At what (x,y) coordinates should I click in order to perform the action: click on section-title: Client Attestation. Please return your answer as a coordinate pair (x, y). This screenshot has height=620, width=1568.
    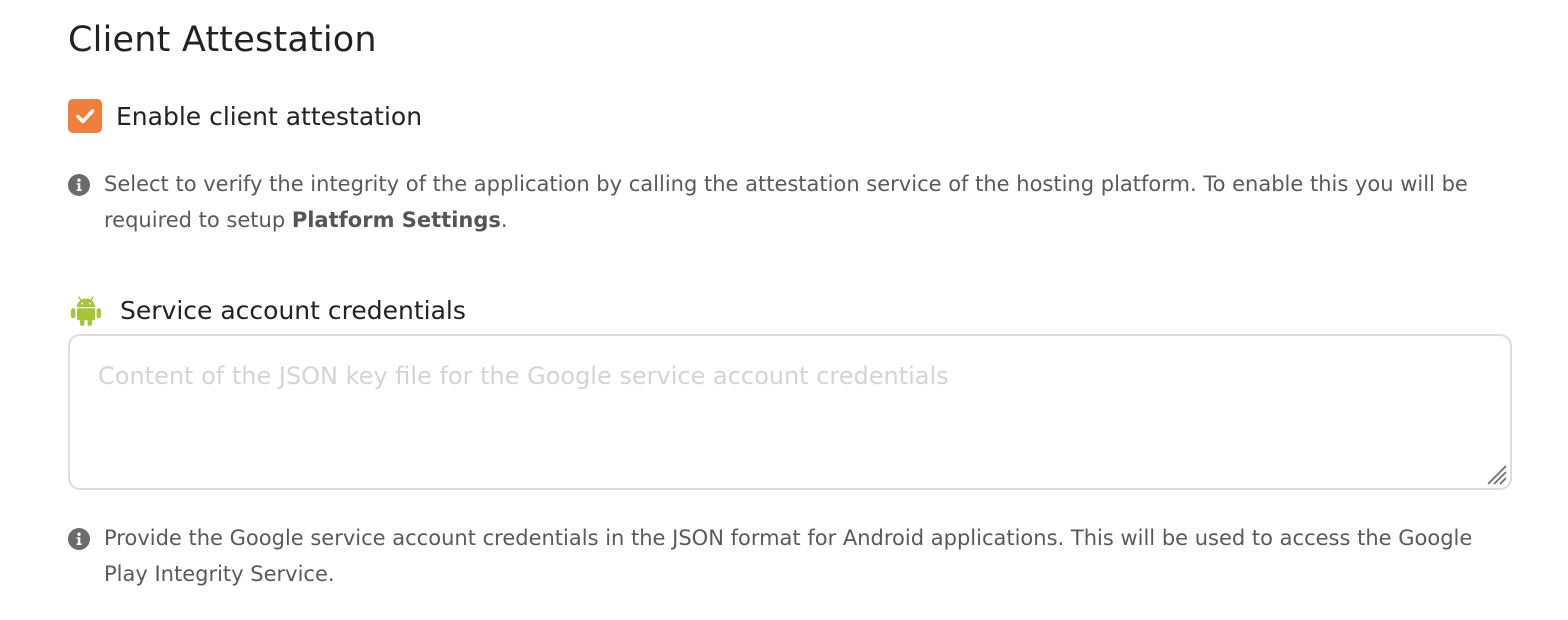
    Looking at the image, I should click on (222, 40).